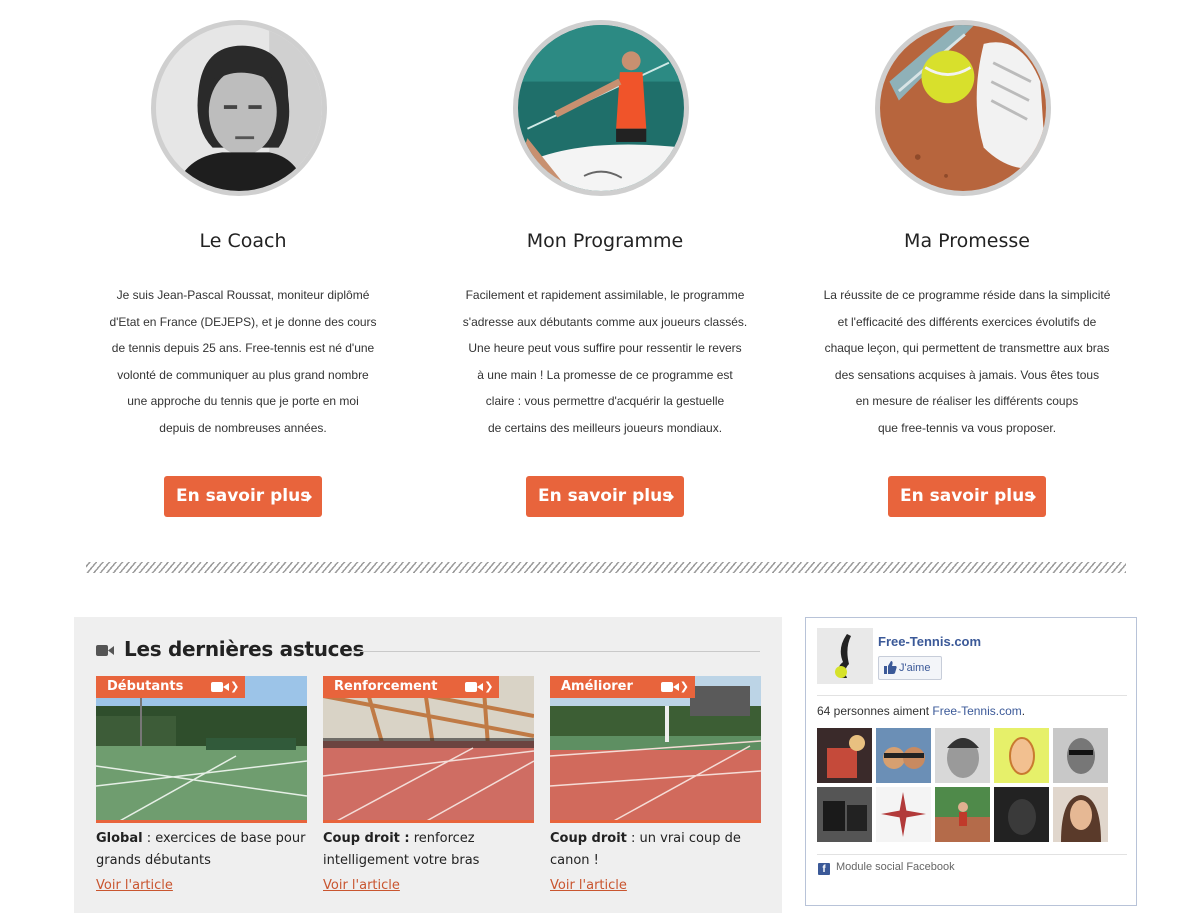 The image size is (1200, 913). What do you see at coordinates (915, 668) in the screenshot?
I see `like-label: J'aime` at bounding box center [915, 668].